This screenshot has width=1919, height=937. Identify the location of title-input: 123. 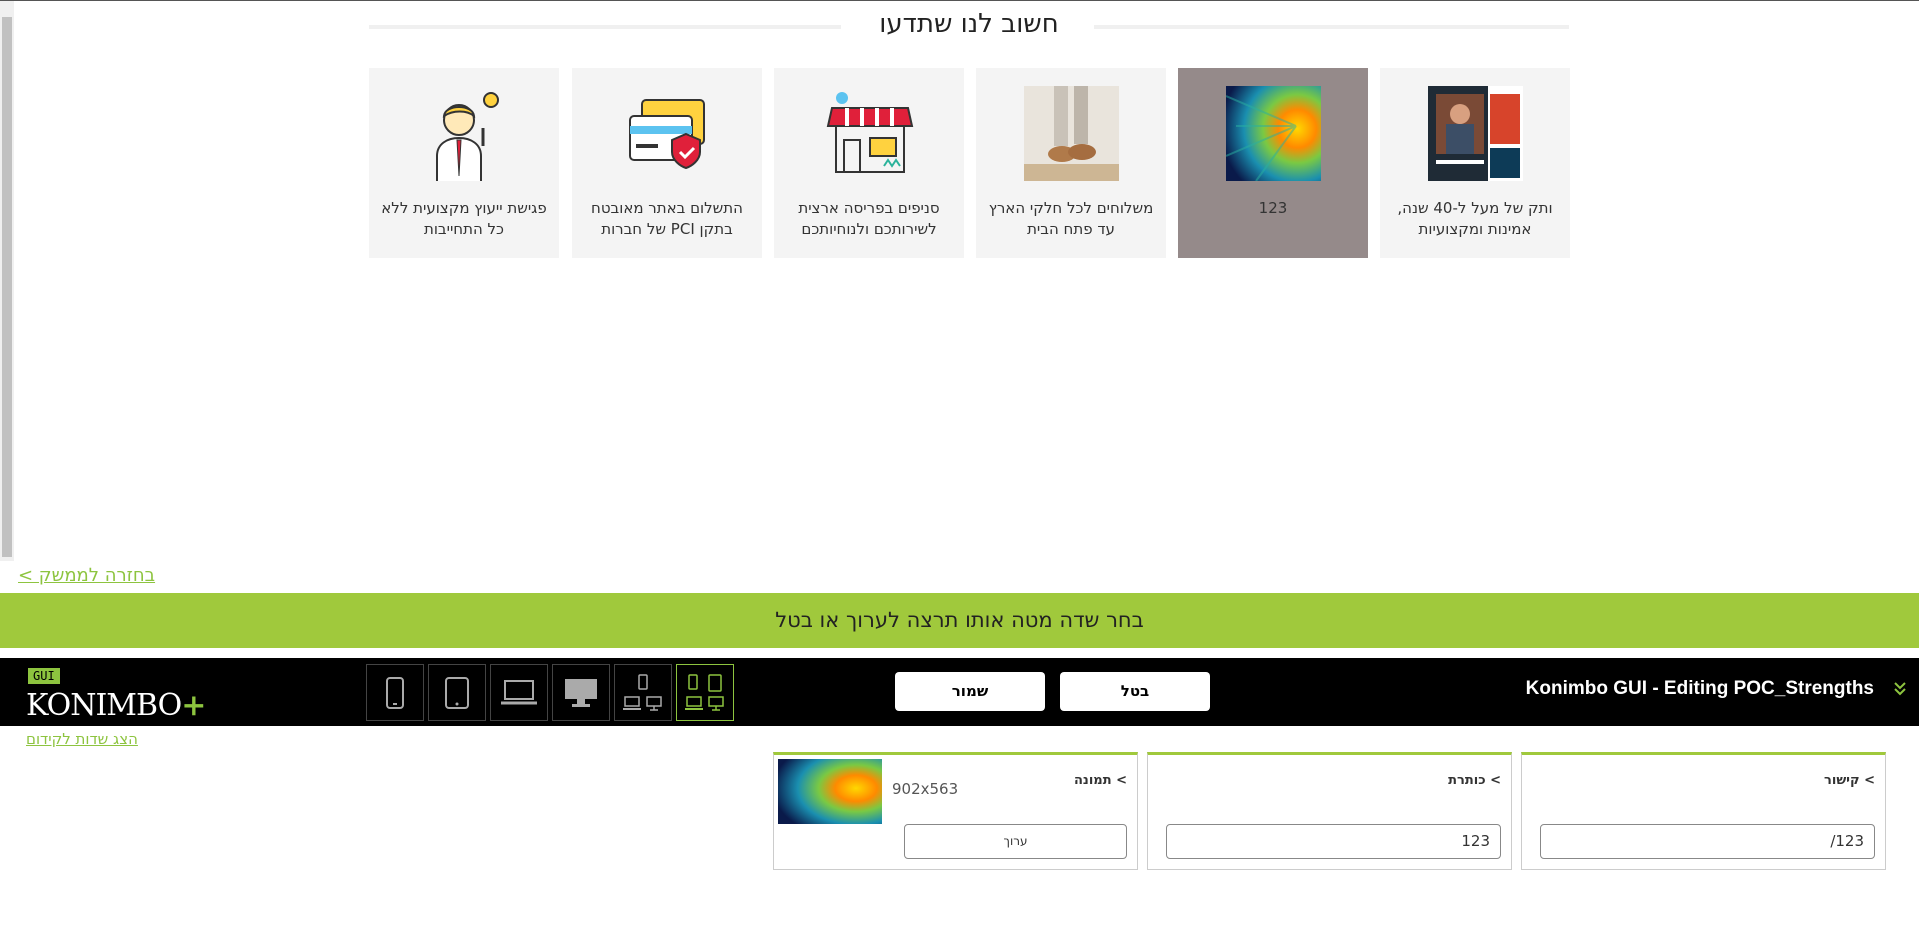
(1333, 841).